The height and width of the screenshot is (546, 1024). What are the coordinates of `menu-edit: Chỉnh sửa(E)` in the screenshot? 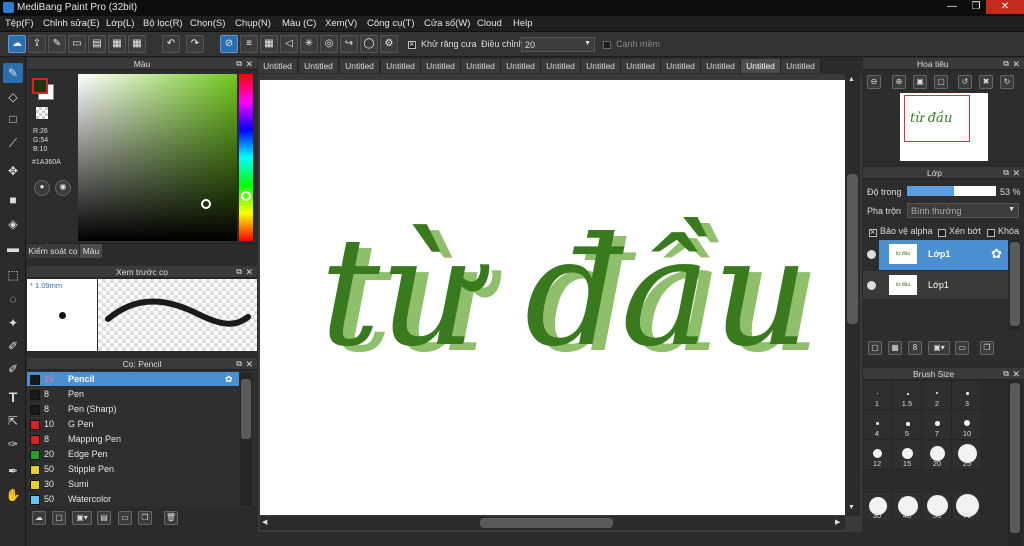 It's located at (71, 23).